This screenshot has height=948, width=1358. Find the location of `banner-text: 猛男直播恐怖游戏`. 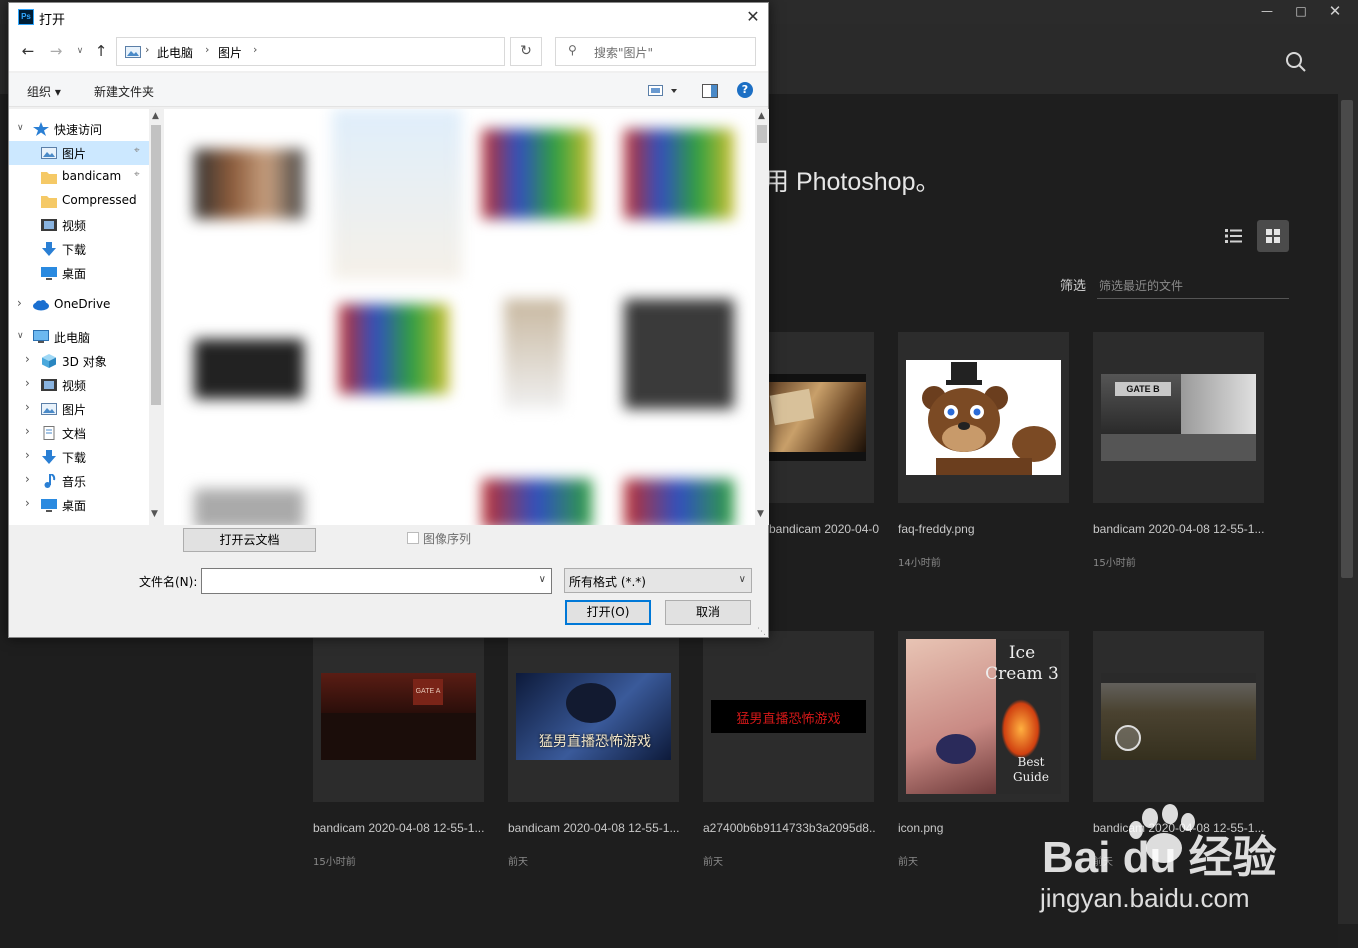

banner-text: 猛男直播恐怖游戏 is located at coordinates (788, 719).